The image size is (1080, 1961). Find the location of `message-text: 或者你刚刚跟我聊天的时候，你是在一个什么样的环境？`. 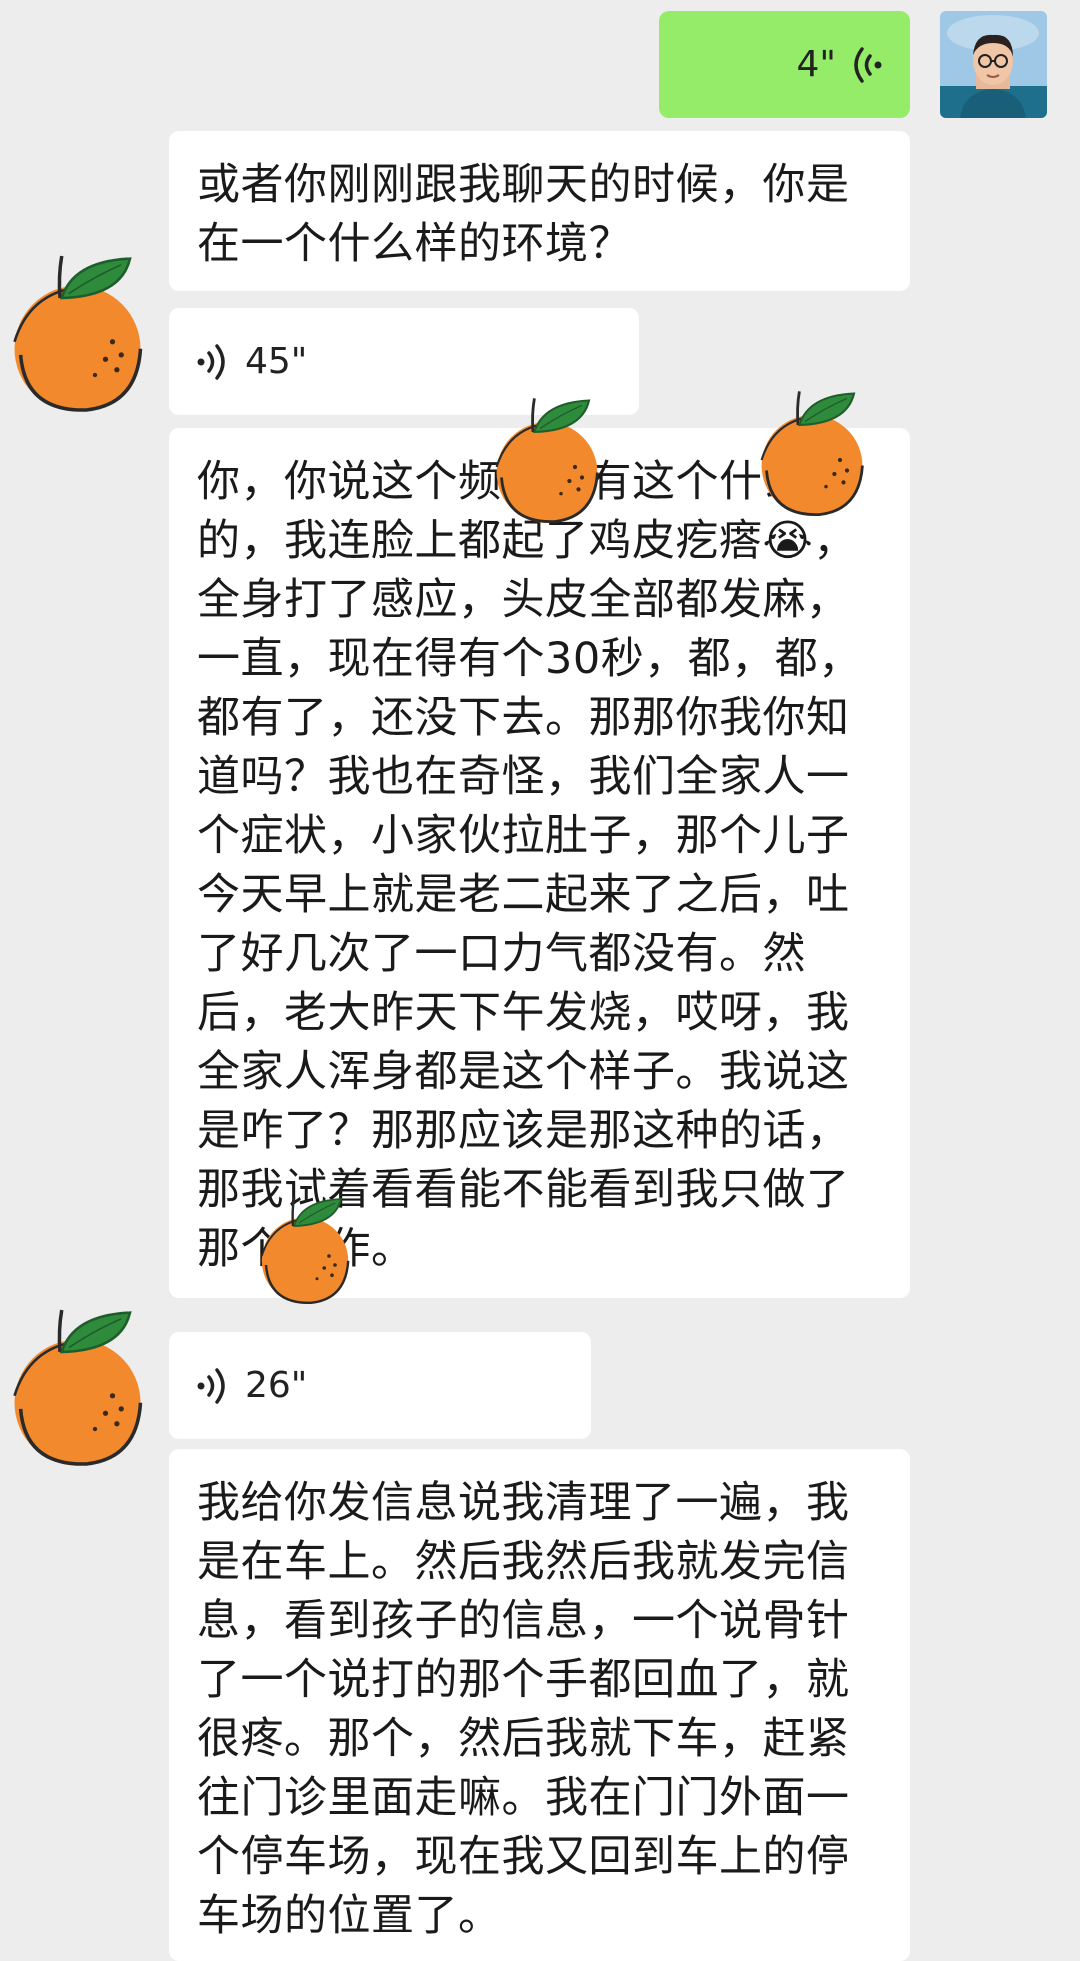

message-text: 或者你刚刚跟我聊天的时候，你是在一个什么样的环境？ is located at coordinates (523, 214).